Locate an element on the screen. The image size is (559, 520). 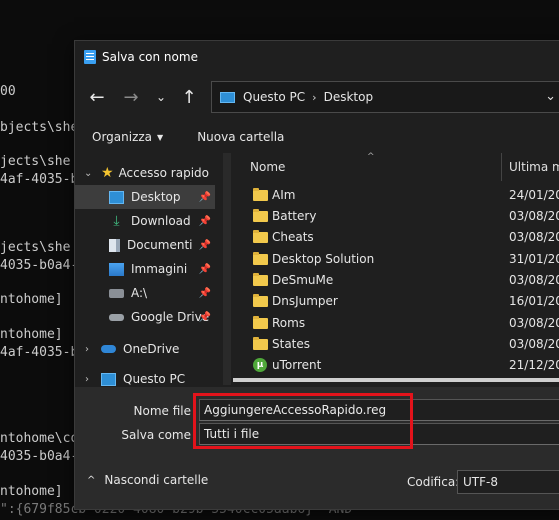
star-icon: ★ is located at coordinates (107, 173).